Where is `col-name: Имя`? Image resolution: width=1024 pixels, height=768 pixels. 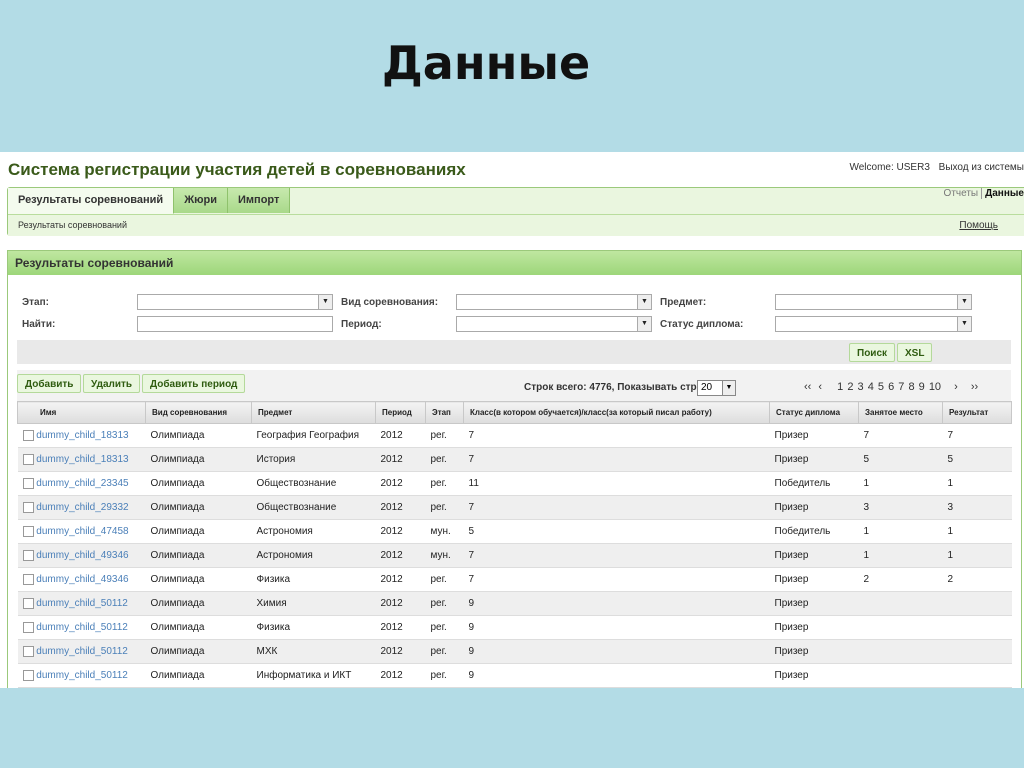 col-name: Имя is located at coordinates (81, 412).